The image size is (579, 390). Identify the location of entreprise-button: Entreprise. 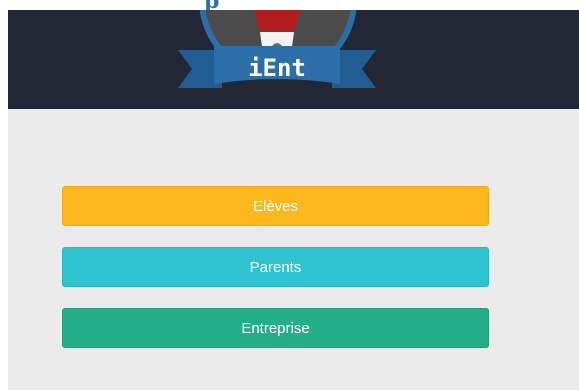
(275, 328).